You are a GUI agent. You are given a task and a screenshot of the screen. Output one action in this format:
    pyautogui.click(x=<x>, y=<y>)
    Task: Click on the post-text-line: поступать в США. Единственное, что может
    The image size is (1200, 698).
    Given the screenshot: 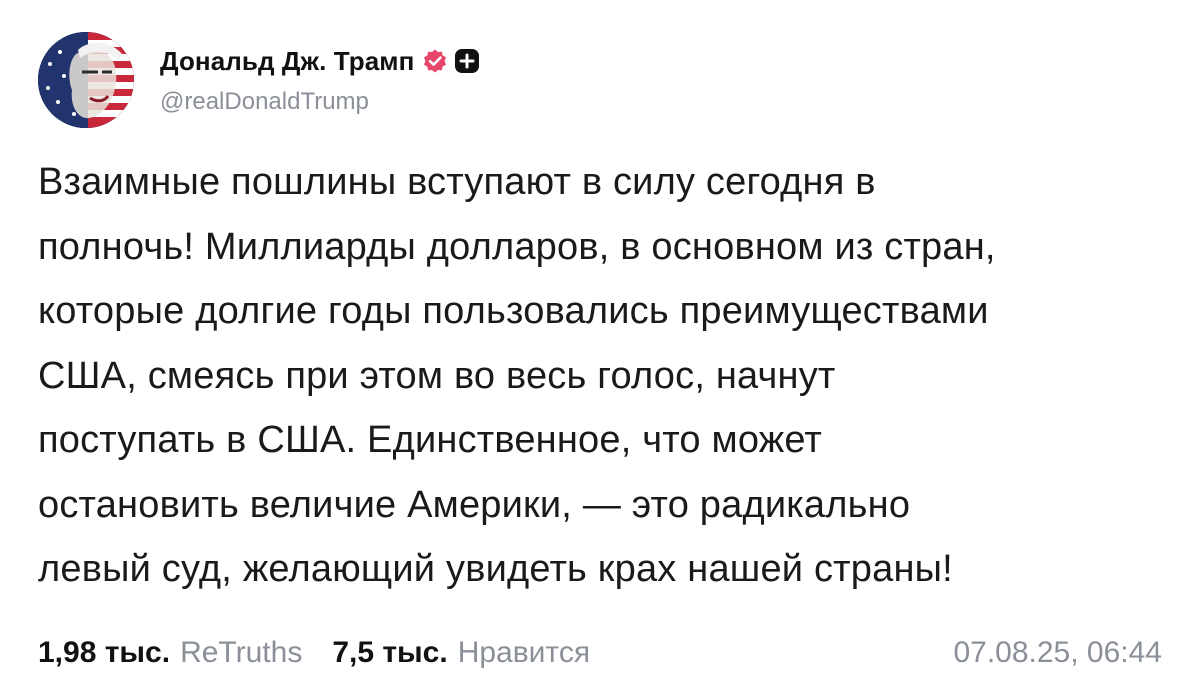 What is the action you would take?
    pyautogui.click(x=430, y=440)
    